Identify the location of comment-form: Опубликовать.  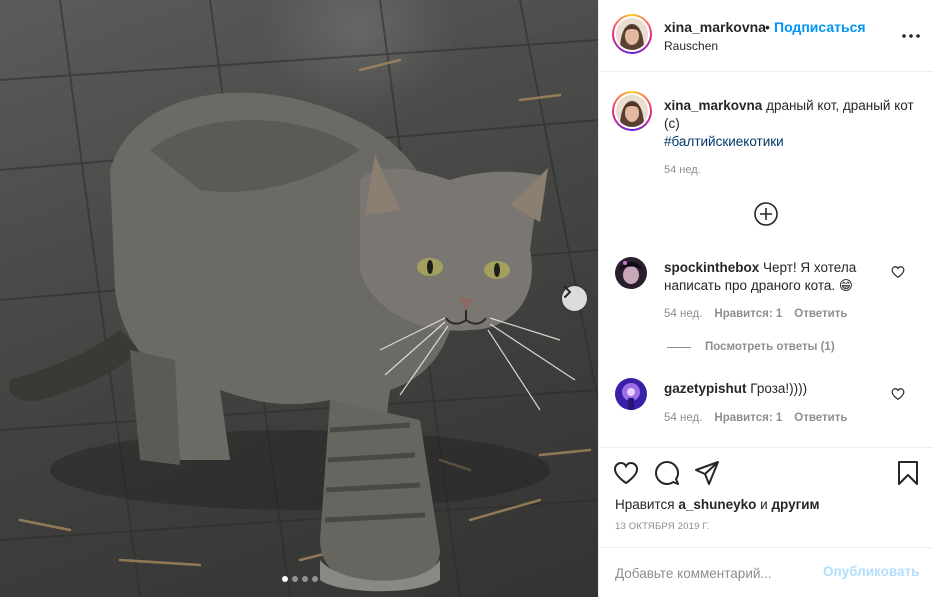
(766, 572).